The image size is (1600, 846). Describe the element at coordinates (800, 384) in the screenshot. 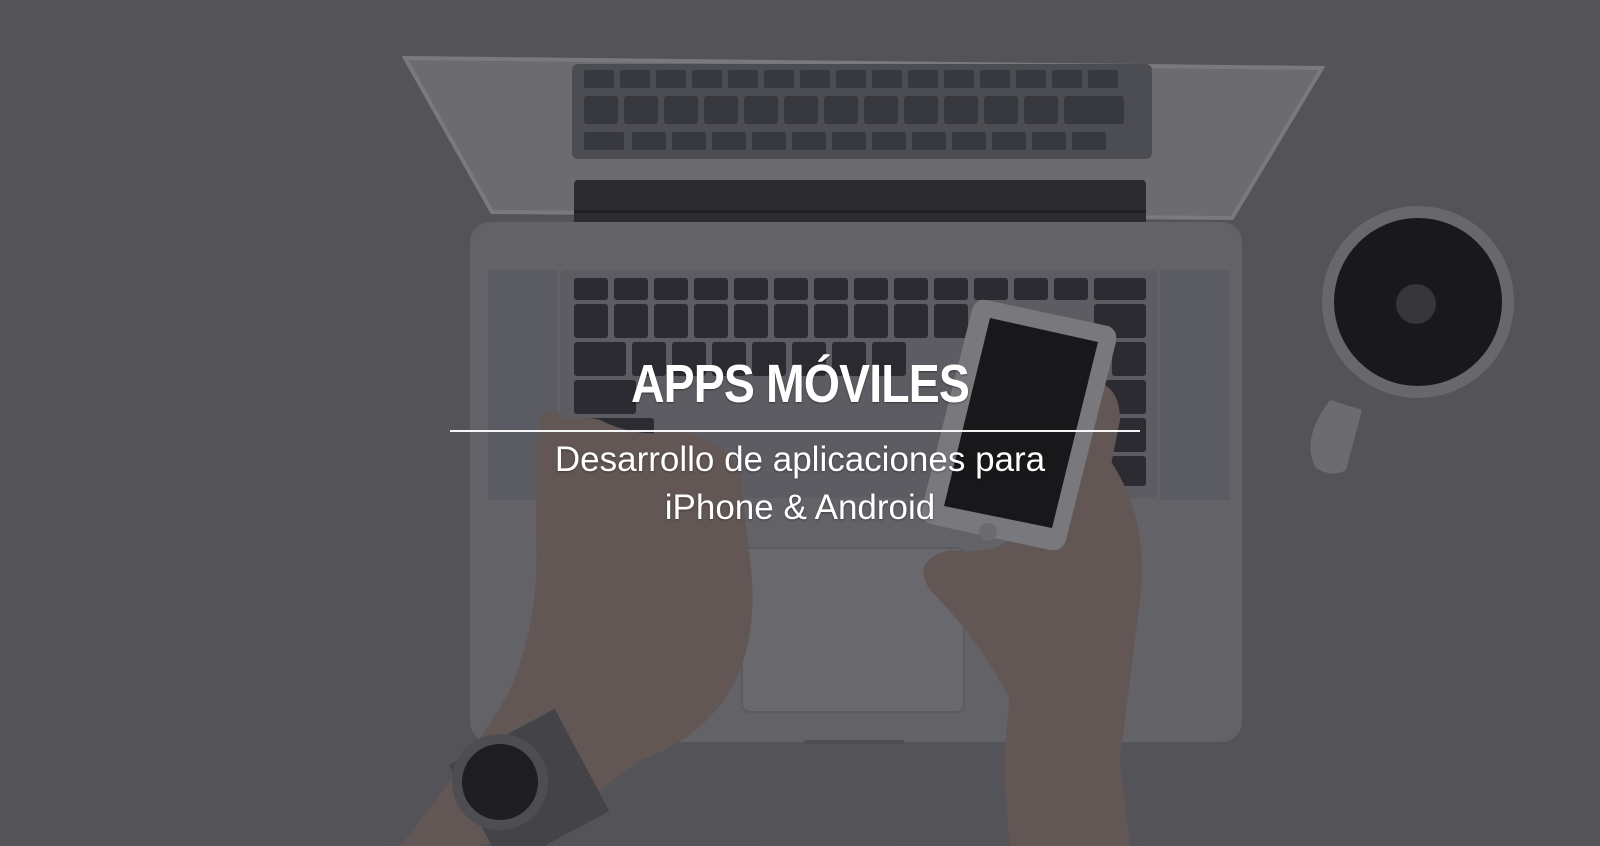

I see `page-title: APPS MÓVILES` at that location.